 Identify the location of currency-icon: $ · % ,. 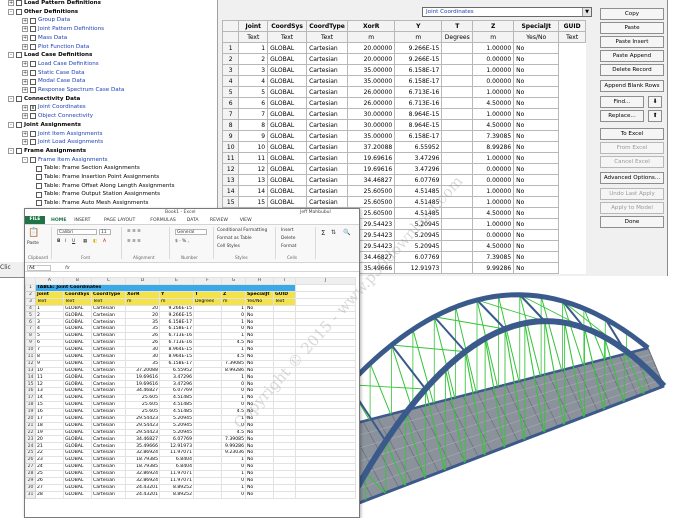
(182, 241).